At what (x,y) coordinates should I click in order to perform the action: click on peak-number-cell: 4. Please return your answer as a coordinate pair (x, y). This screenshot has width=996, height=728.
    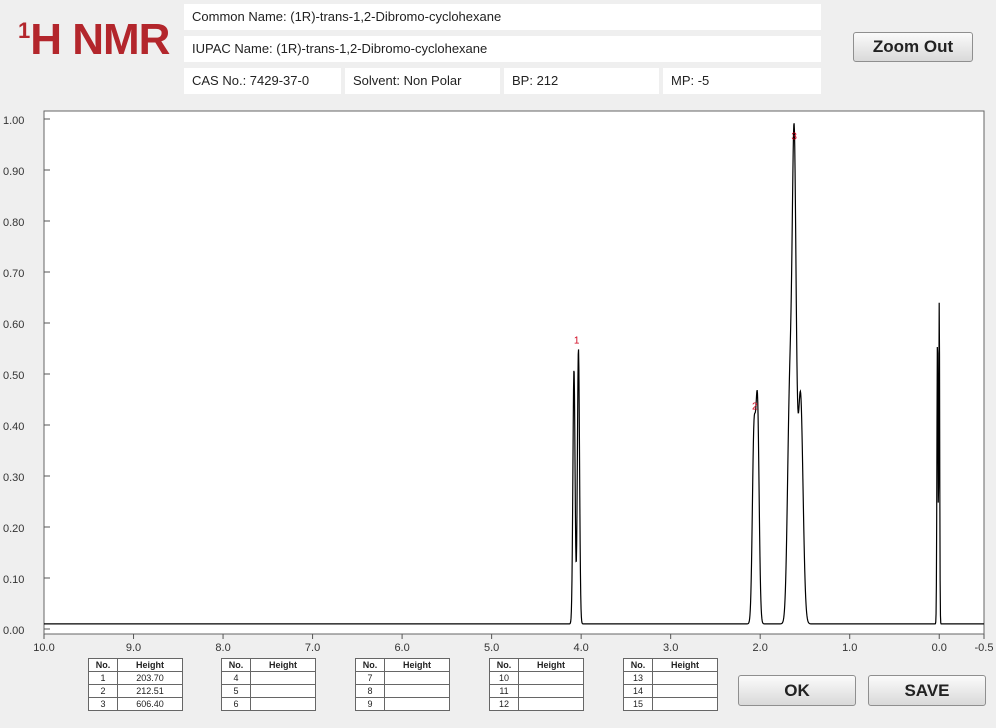
    Looking at the image, I should click on (236, 678).